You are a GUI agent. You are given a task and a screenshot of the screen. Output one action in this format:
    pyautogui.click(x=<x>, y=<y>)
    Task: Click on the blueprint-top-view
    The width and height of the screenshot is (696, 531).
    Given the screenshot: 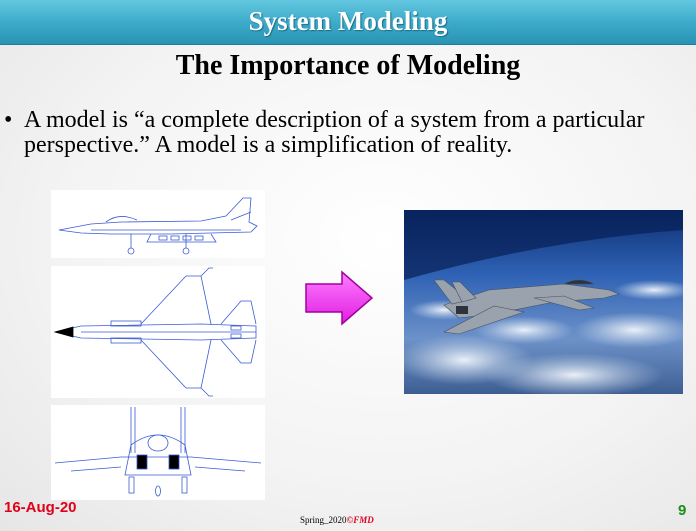 What is the action you would take?
    pyautogui.click(x=158, y=332)
    